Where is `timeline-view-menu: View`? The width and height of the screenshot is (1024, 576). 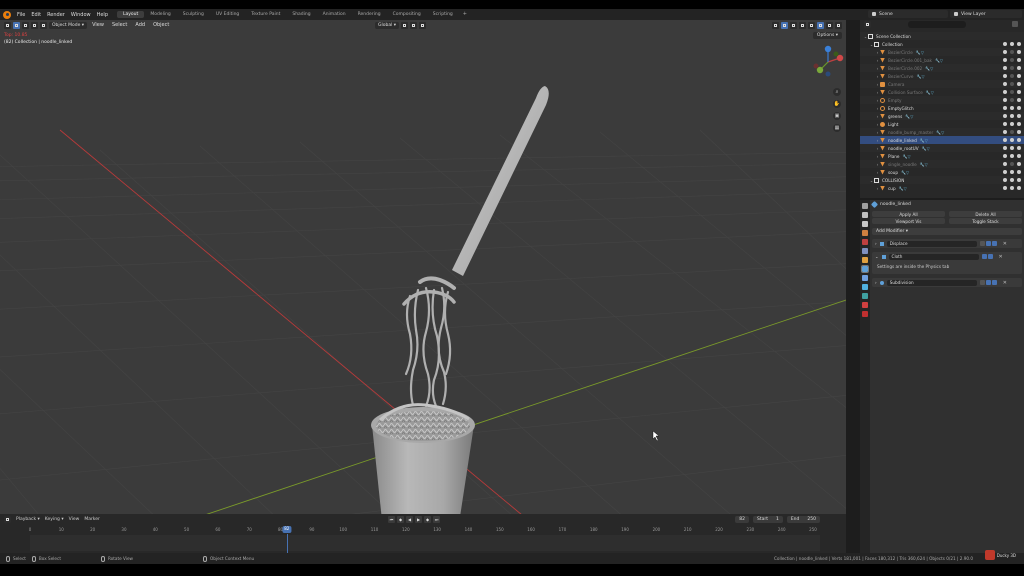 timeline-view-menu: View is located at coordinates (74, 519).